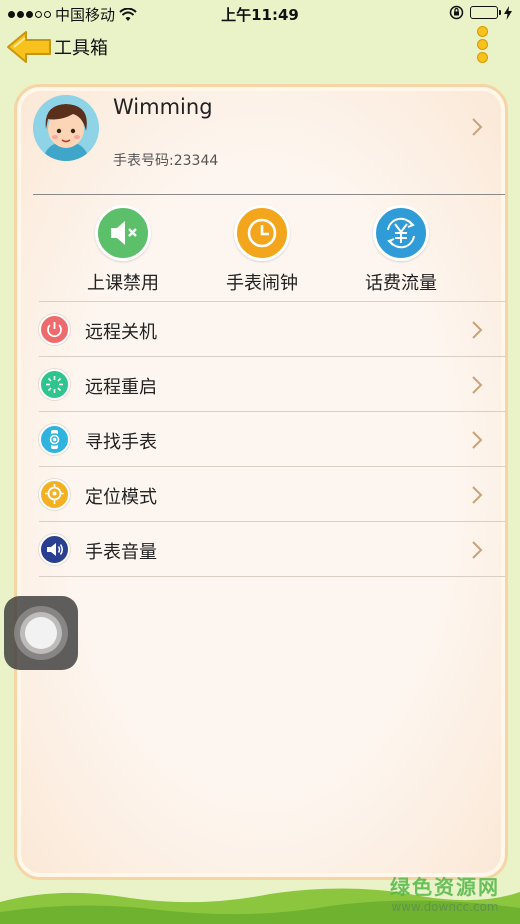  I want to click on assistive-touch-button, so click(41, 633).